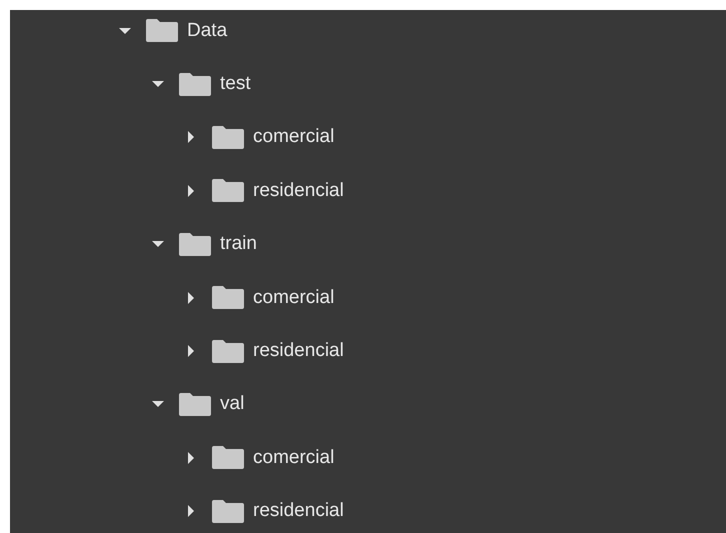 The image size is (726, 533). What do you see at coordinates (232, 404) in the screenshot?
I see `folder-name: val` at bounding box center [232, 404].